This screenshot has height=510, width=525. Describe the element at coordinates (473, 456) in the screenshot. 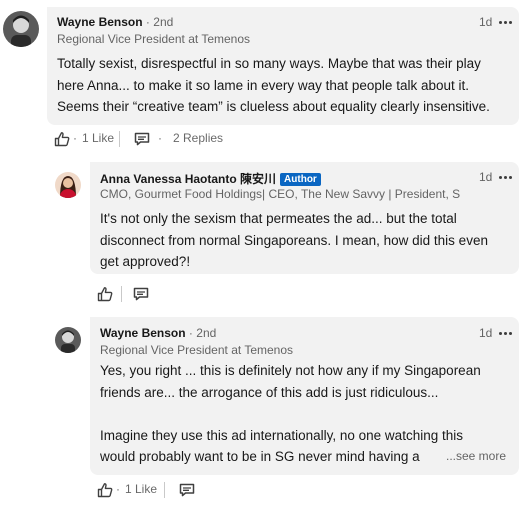

I see `see-more-link: ...see more` at that location.